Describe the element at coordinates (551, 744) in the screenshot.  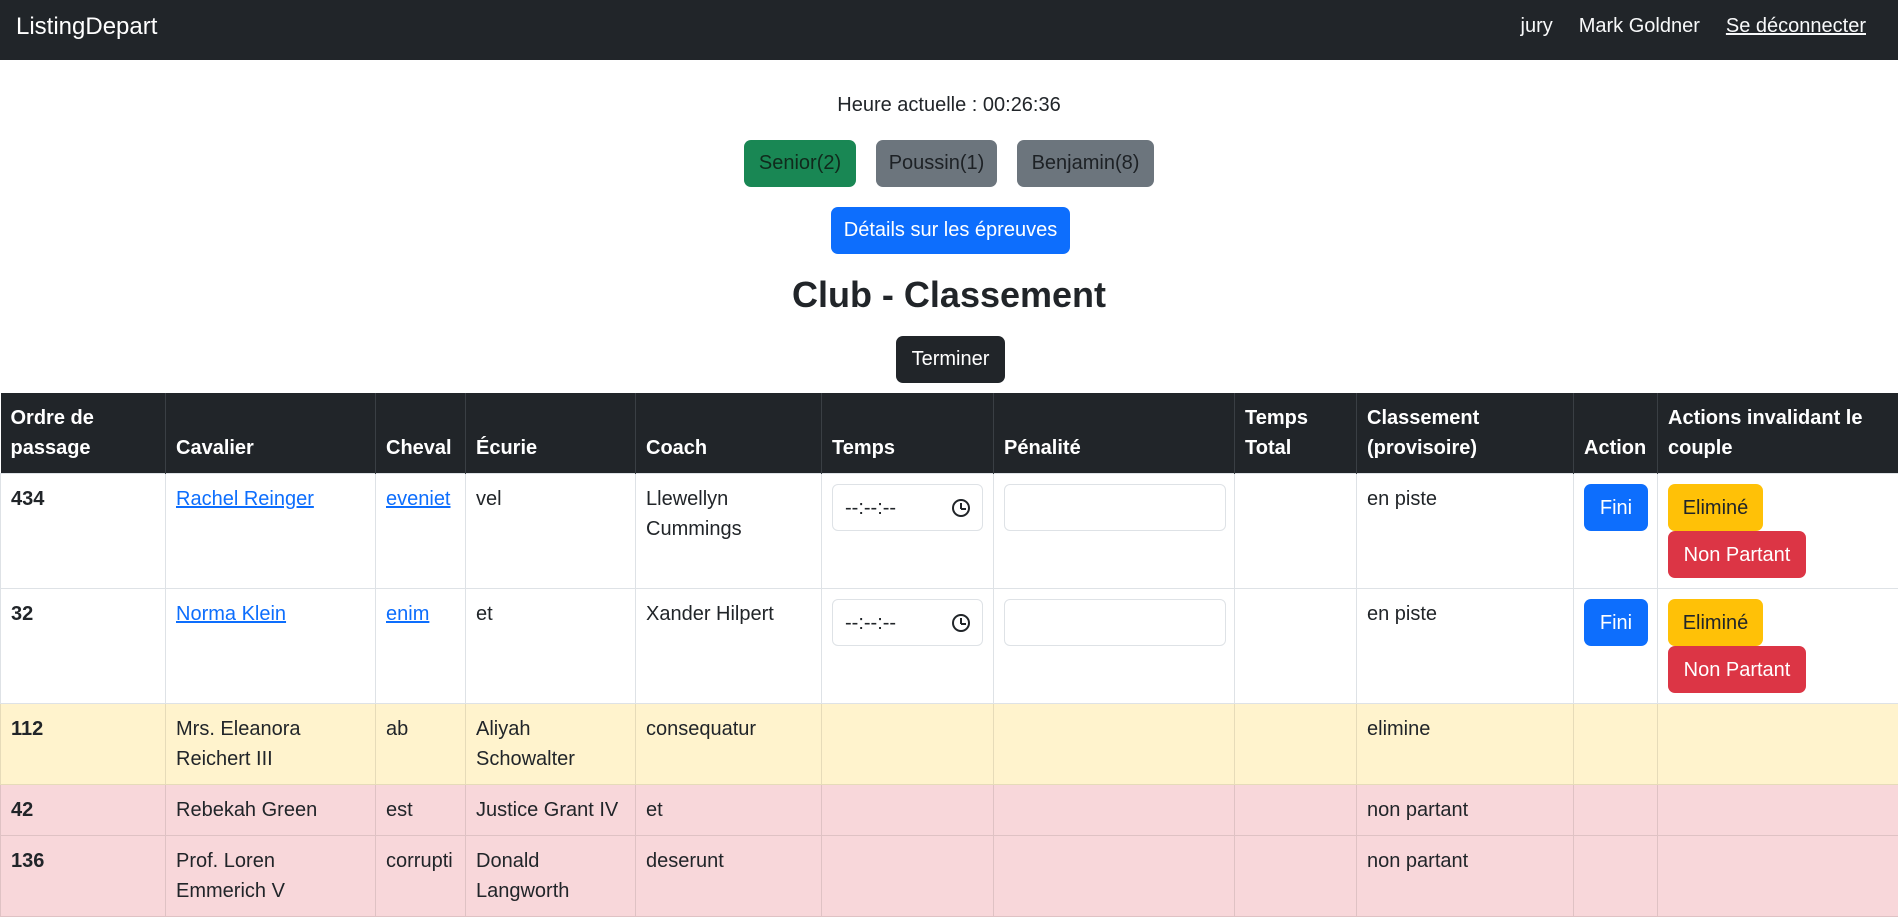
I see `cell-ecurie: Aliyah Schowalter` at that location.